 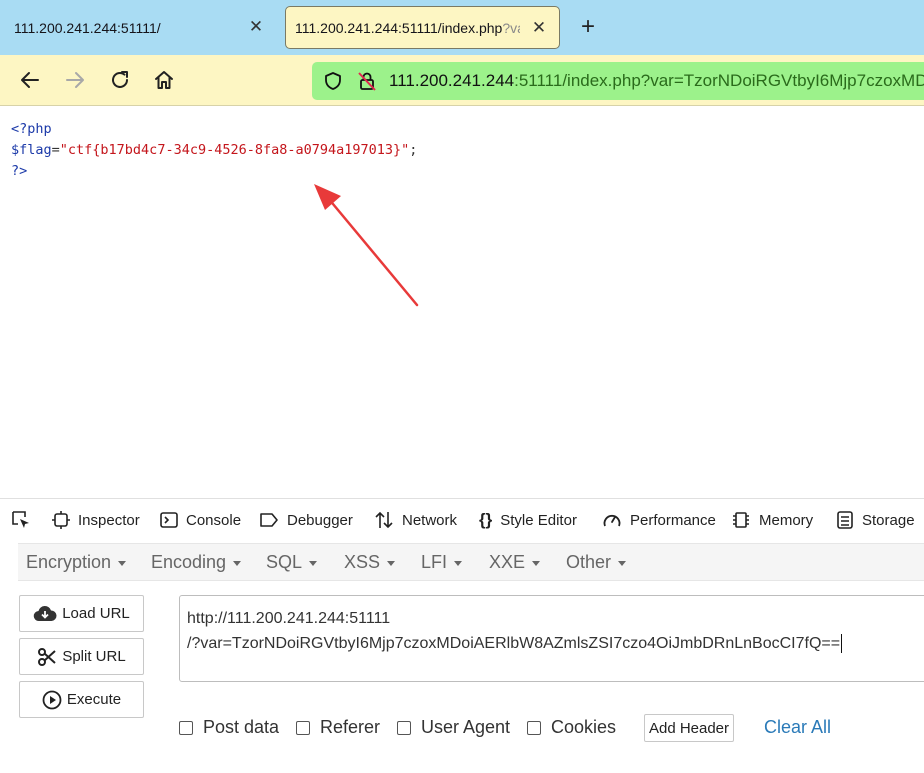 What do you see at coordinates (120, 80) in the screenshot?
I see `reload-icon` at bounding box center [120, 80].